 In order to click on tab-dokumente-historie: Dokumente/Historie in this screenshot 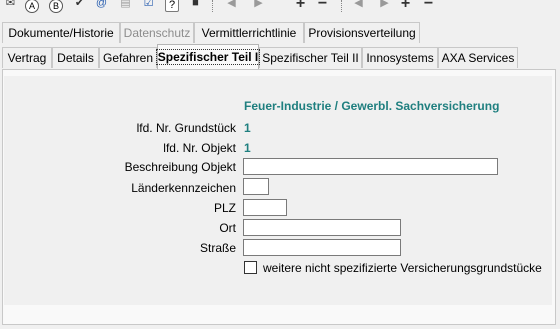, I will do `click(61, 32)`.